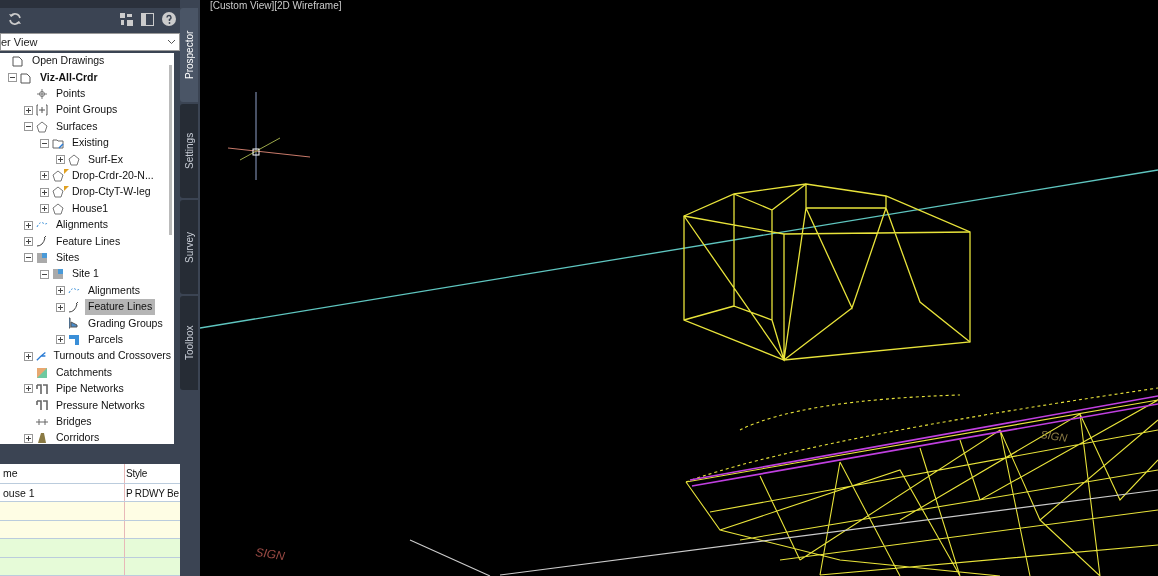  I want to click on catchment-icon, so click(42, 372).